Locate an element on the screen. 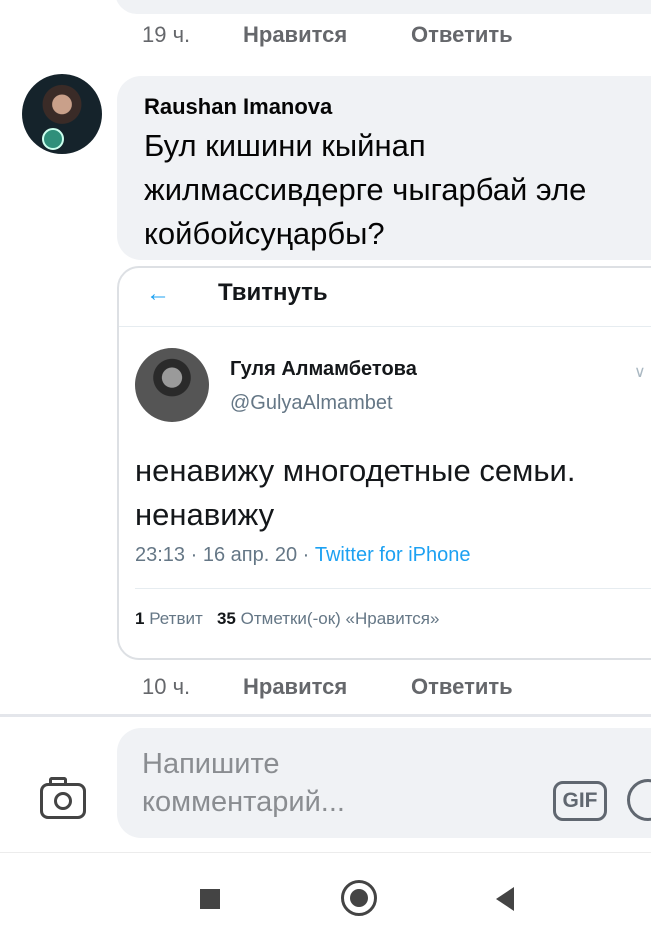 The width and height of the screenshot is (651, 949). comment-time: 10 ч. is located at coordinates (166, 686).